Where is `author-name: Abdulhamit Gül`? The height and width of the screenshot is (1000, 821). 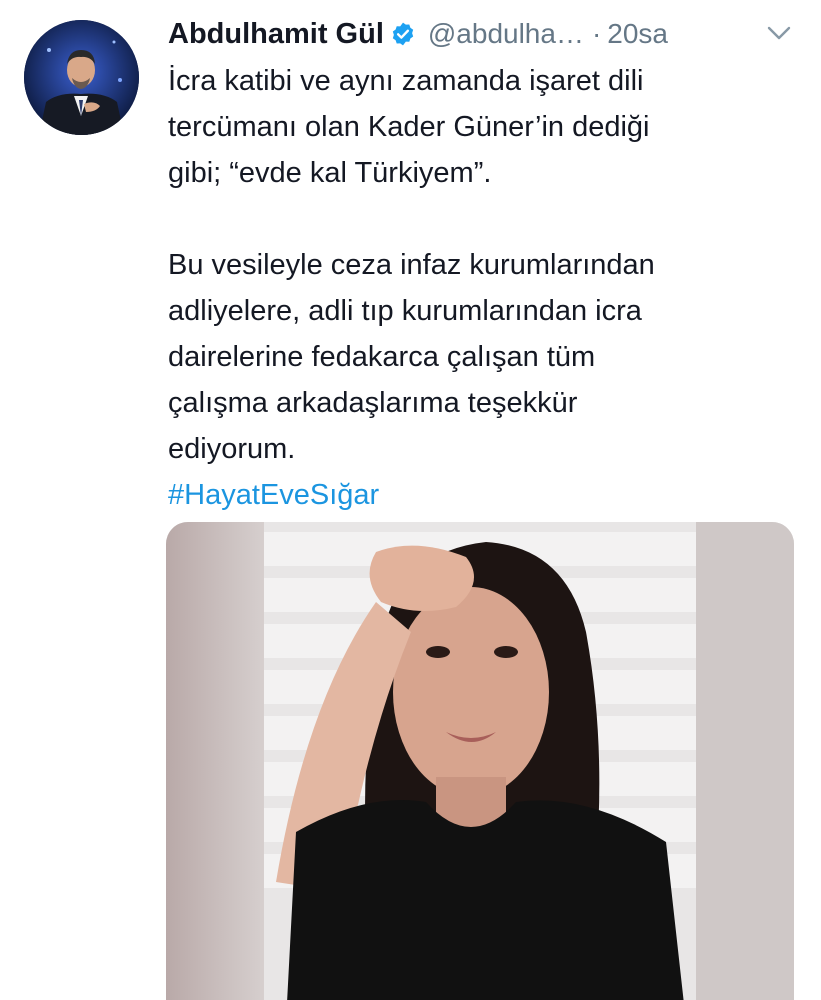 author-name: Abdulhamit Gül is located at coordinates (276, 34).